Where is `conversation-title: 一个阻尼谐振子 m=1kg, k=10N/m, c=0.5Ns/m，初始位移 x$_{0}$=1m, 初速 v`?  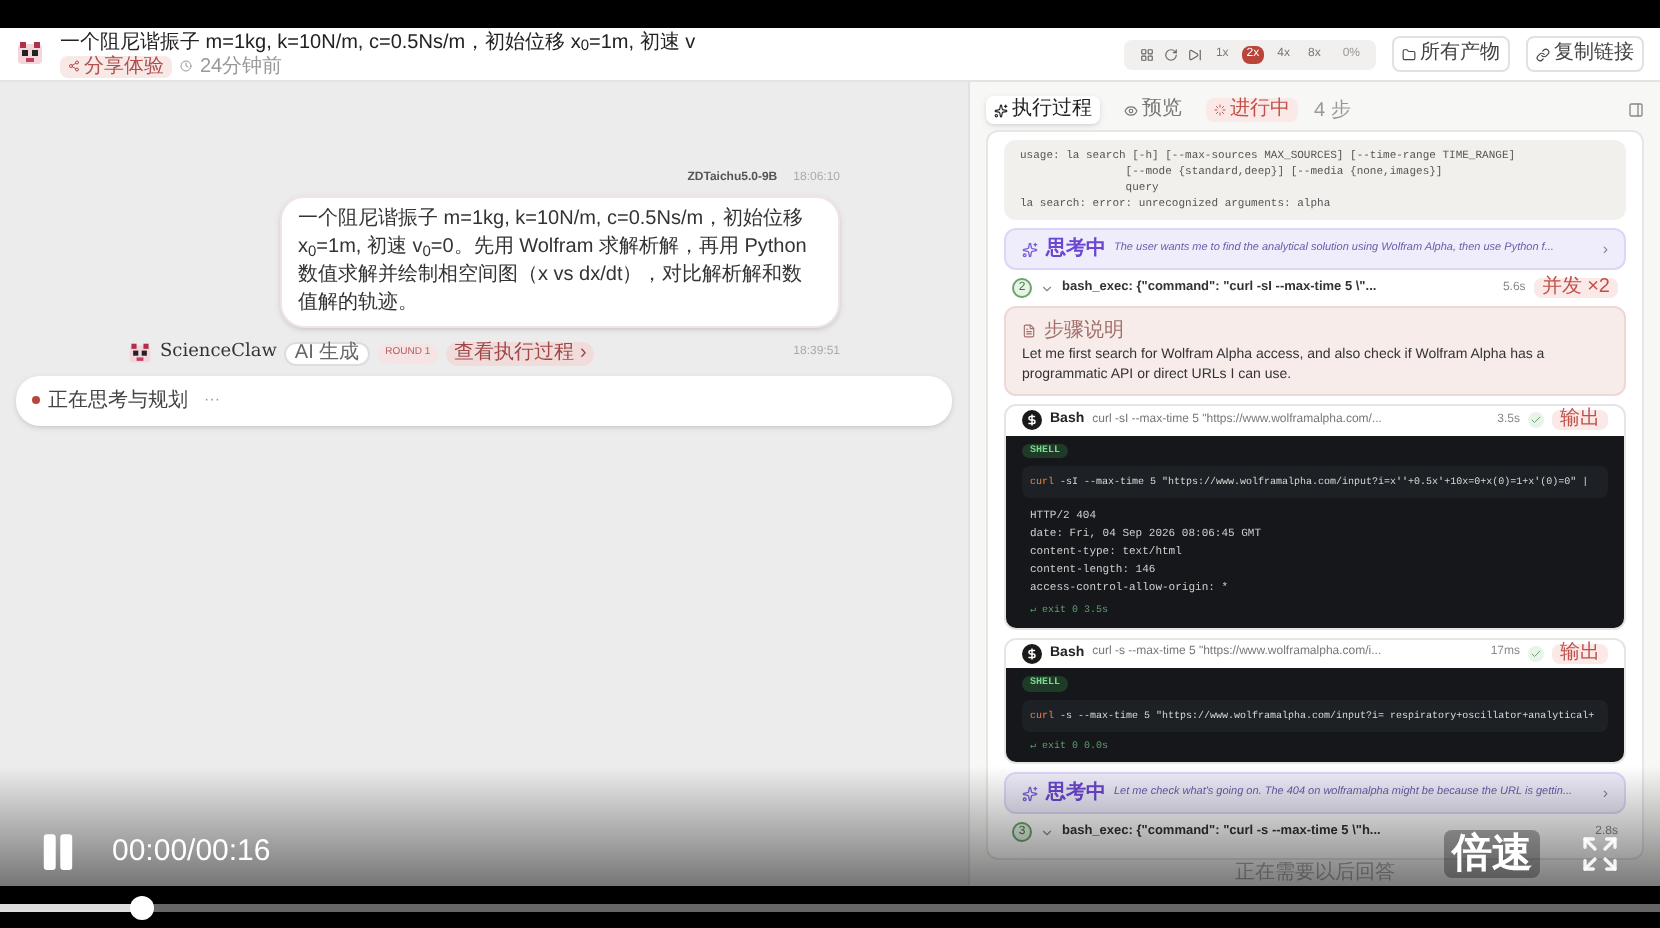
conversation-title: 一个阻尼谐振子 m=1kg, k=10N/m, c=0.5Ns/m，初始位移 x$_{0}$=1m, 初速 v is located at coordinates (379, 43).